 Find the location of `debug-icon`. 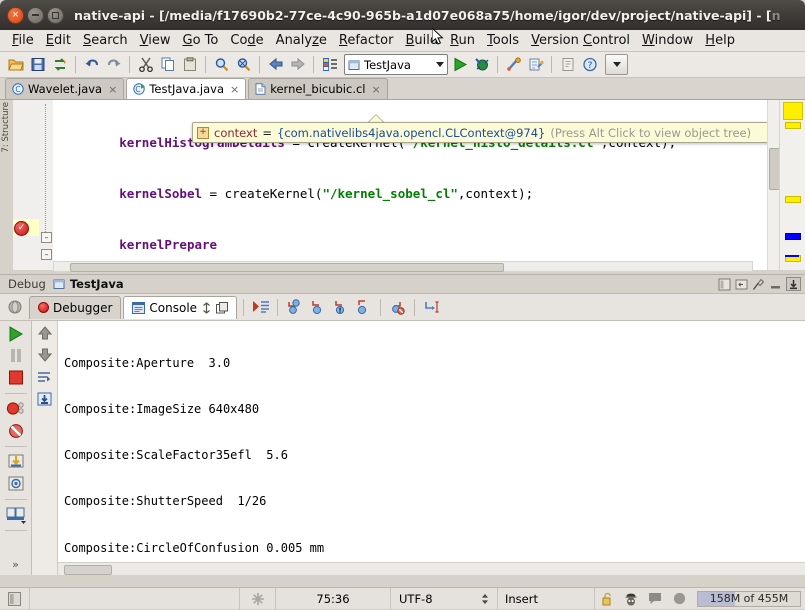

debug-icon is located at coordinates (481, 64).